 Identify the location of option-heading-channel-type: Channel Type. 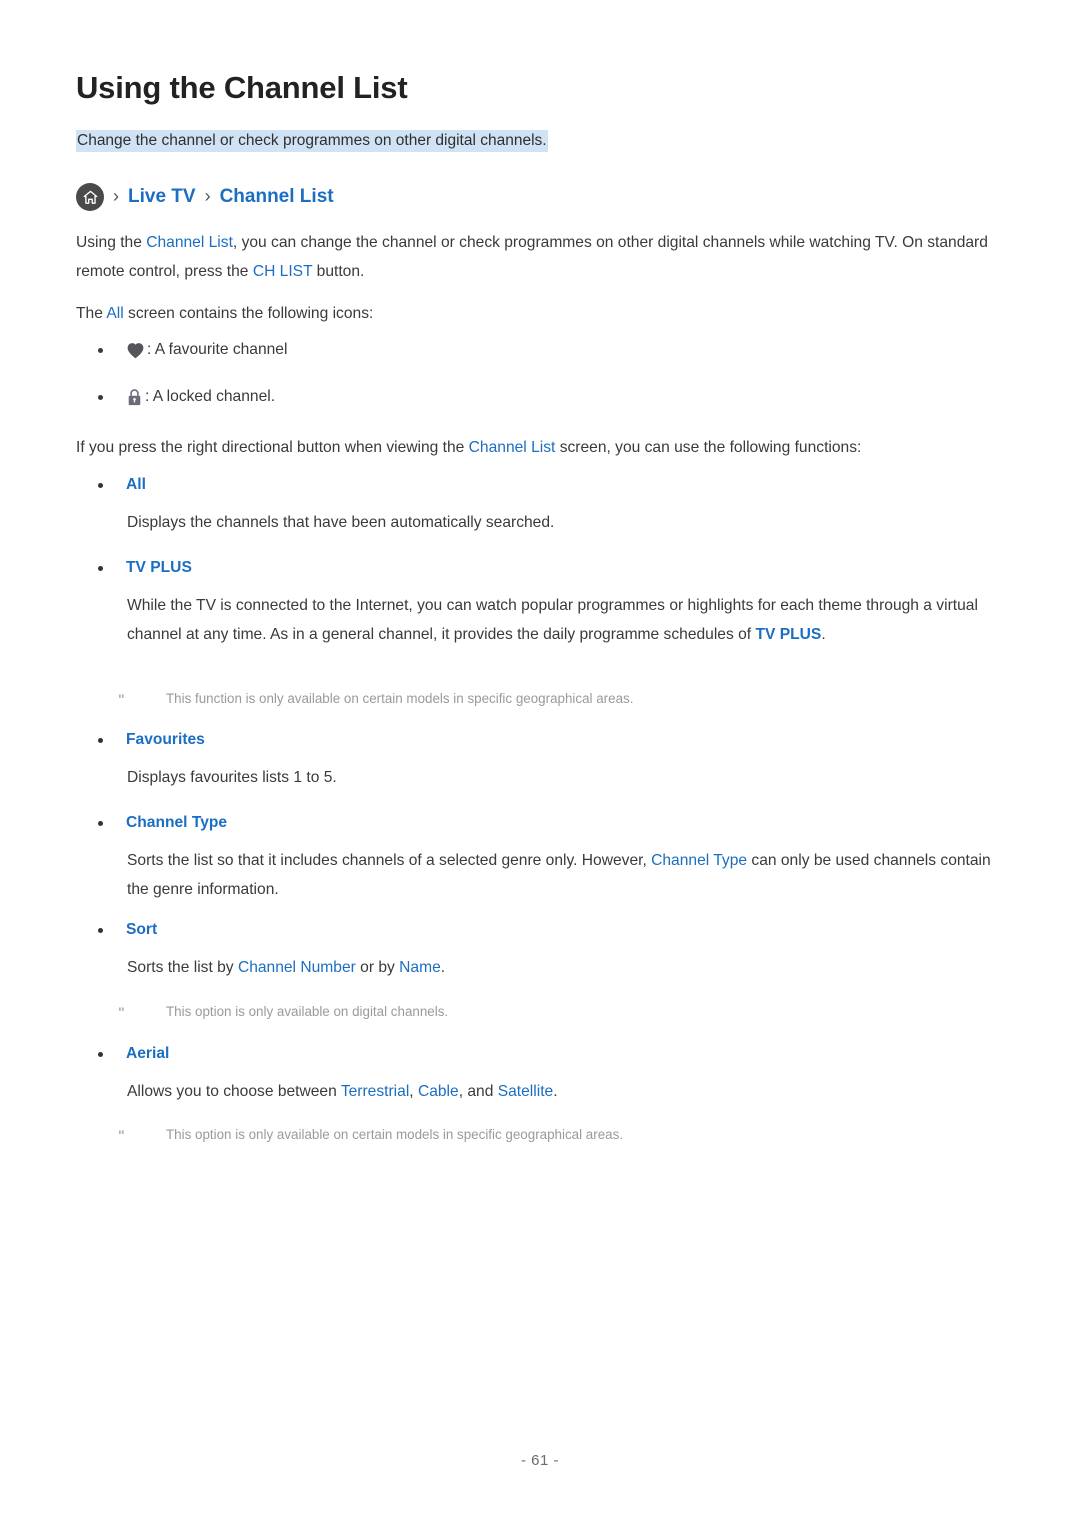
(162, 823).